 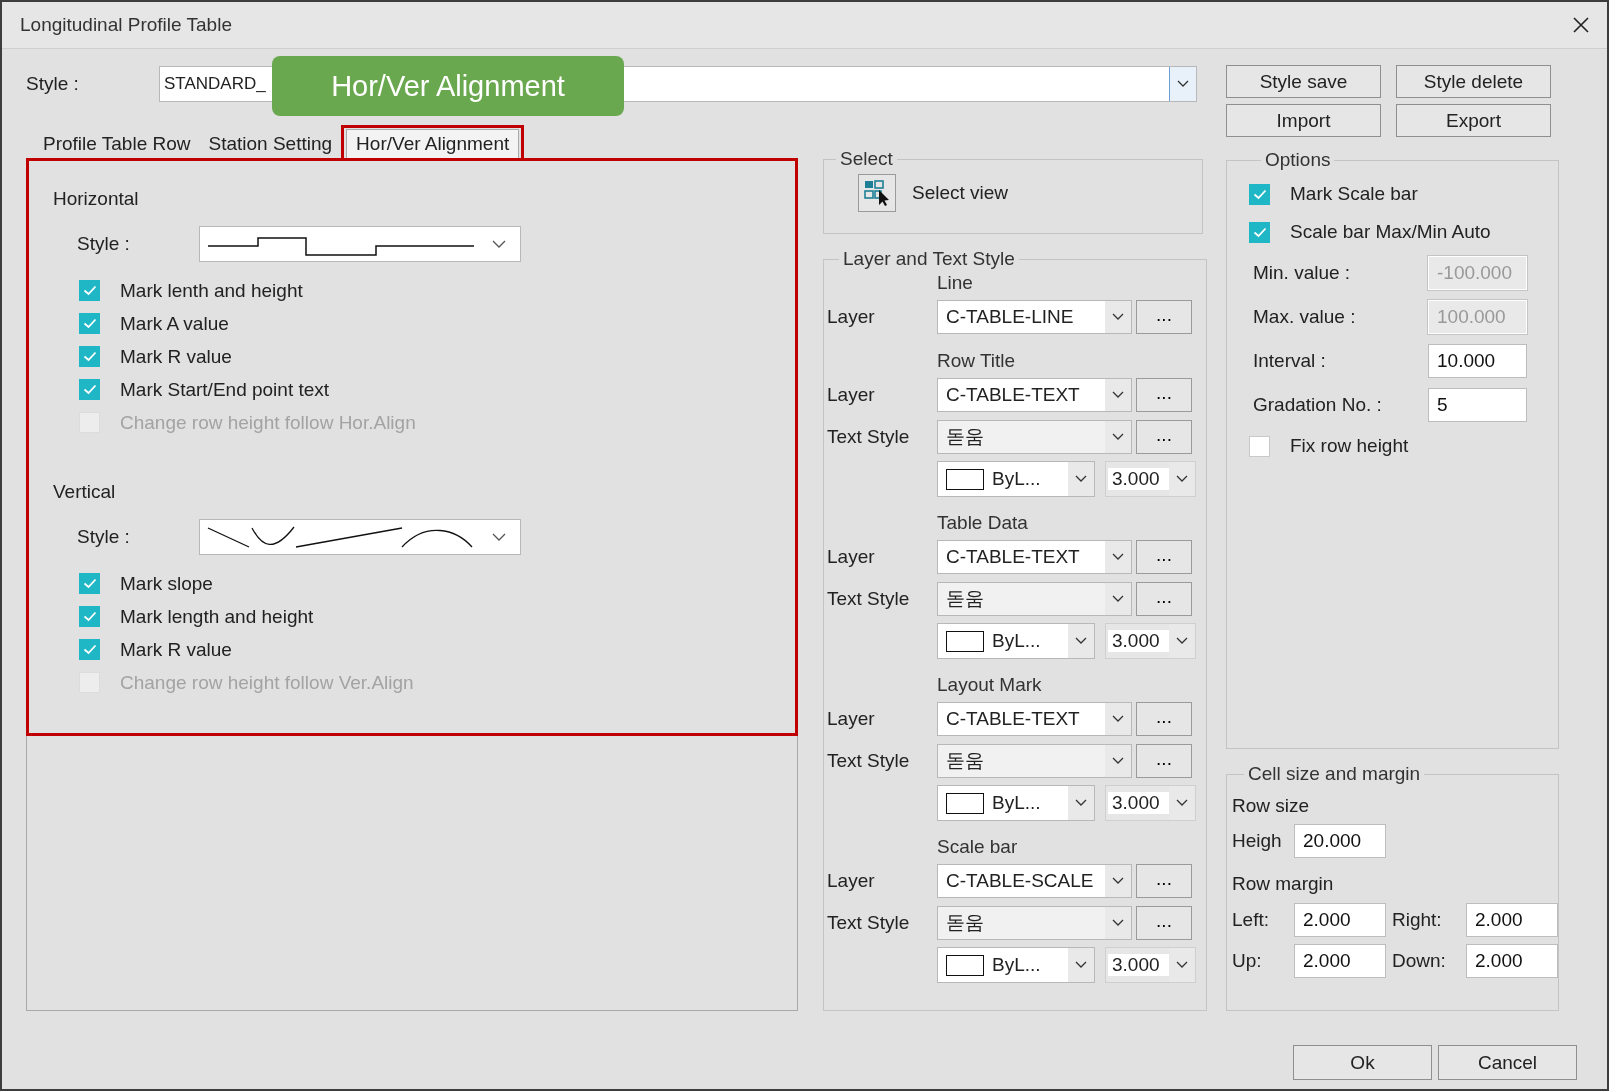 I want to click on section-title: Scale bar, so click(x=978, y=847).